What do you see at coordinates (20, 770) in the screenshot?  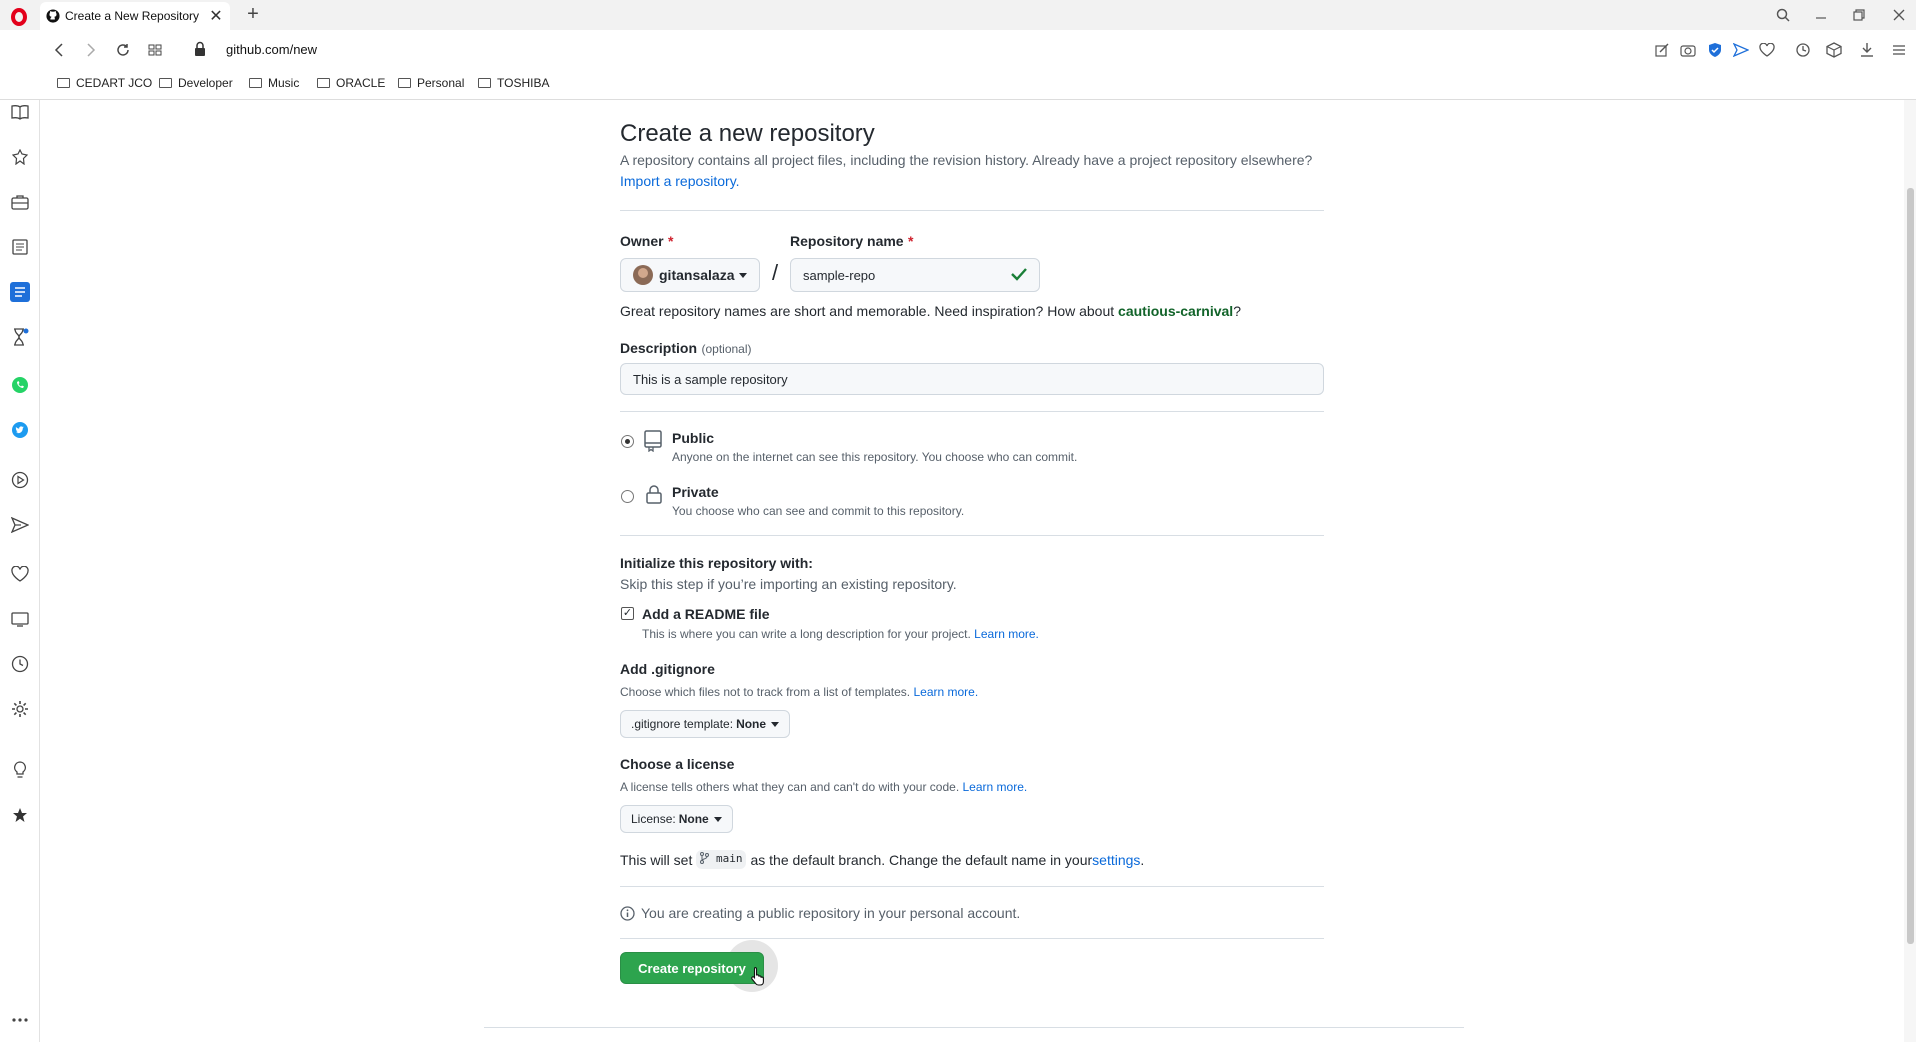 I see `lightbulb-icon` at bounding box center [20, 770].